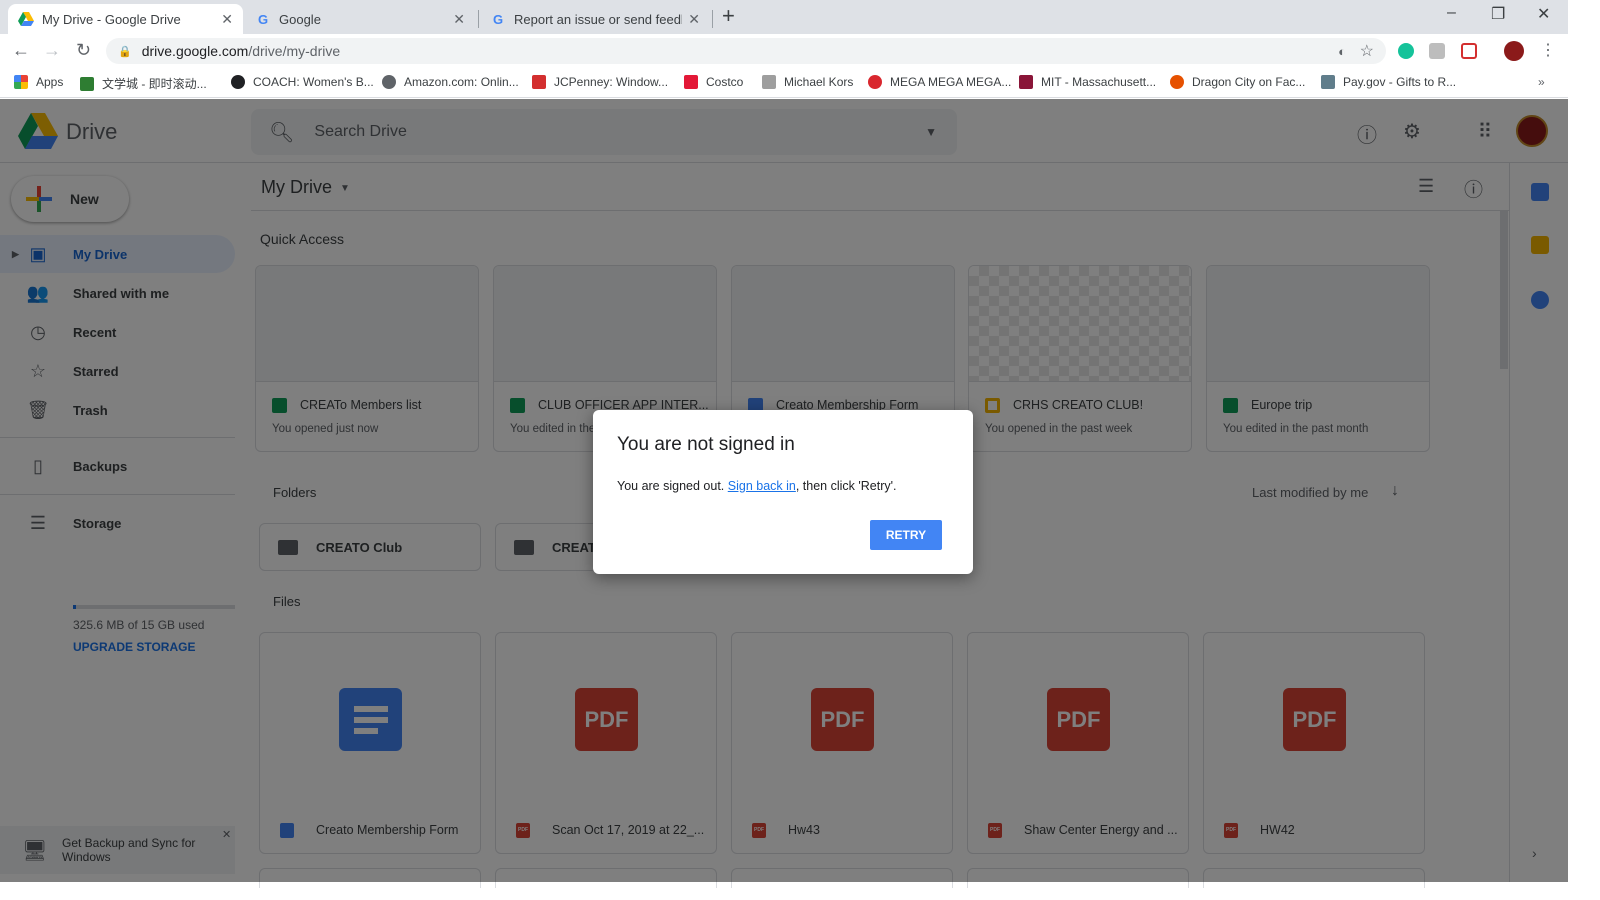 The width and height of the screenshot is (1600, 900). I want to click on url-path: /drive/my-drive, so click(294, 51).